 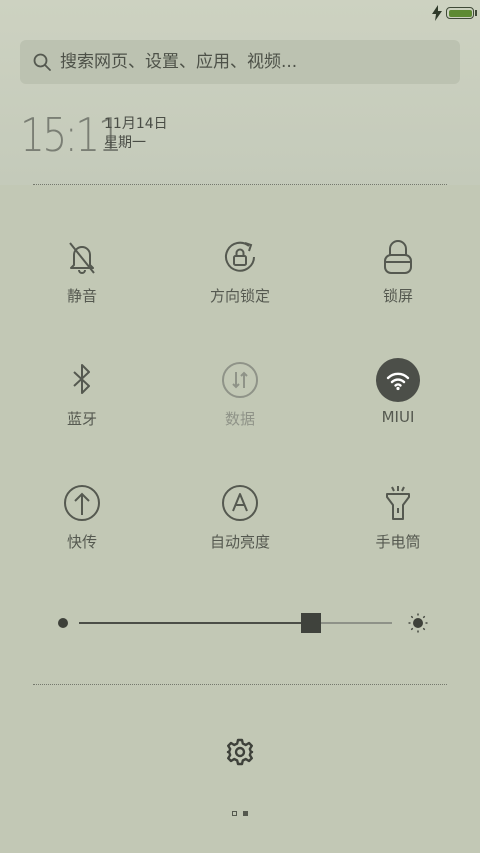 What do you see at coordinates (397, 296) in the screenshot?
I see `toggle-label: 锁屏` at bounding box center [397, 296].